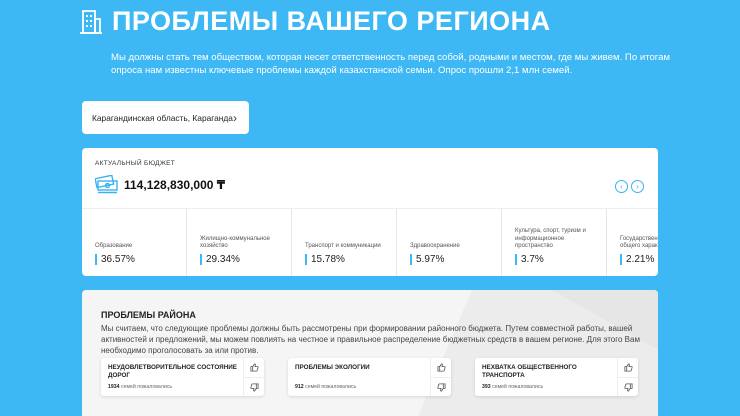  Describe the element at coordinates (621, 186) in the screenshot. I see `prev-arrow-button: ‹` at that location.